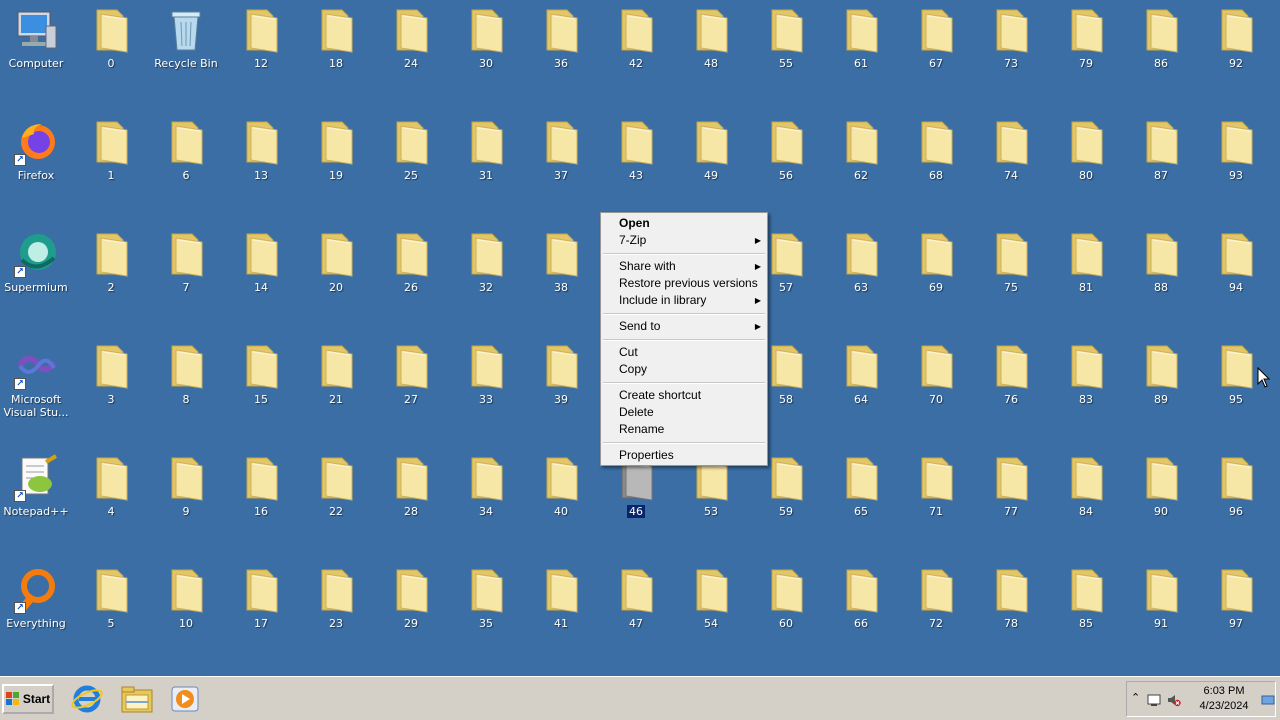 The image size is (1280, 720). Describe the element at coordinates (1011, 274) in the screenshot. I see `folder-item: 75` at that location.